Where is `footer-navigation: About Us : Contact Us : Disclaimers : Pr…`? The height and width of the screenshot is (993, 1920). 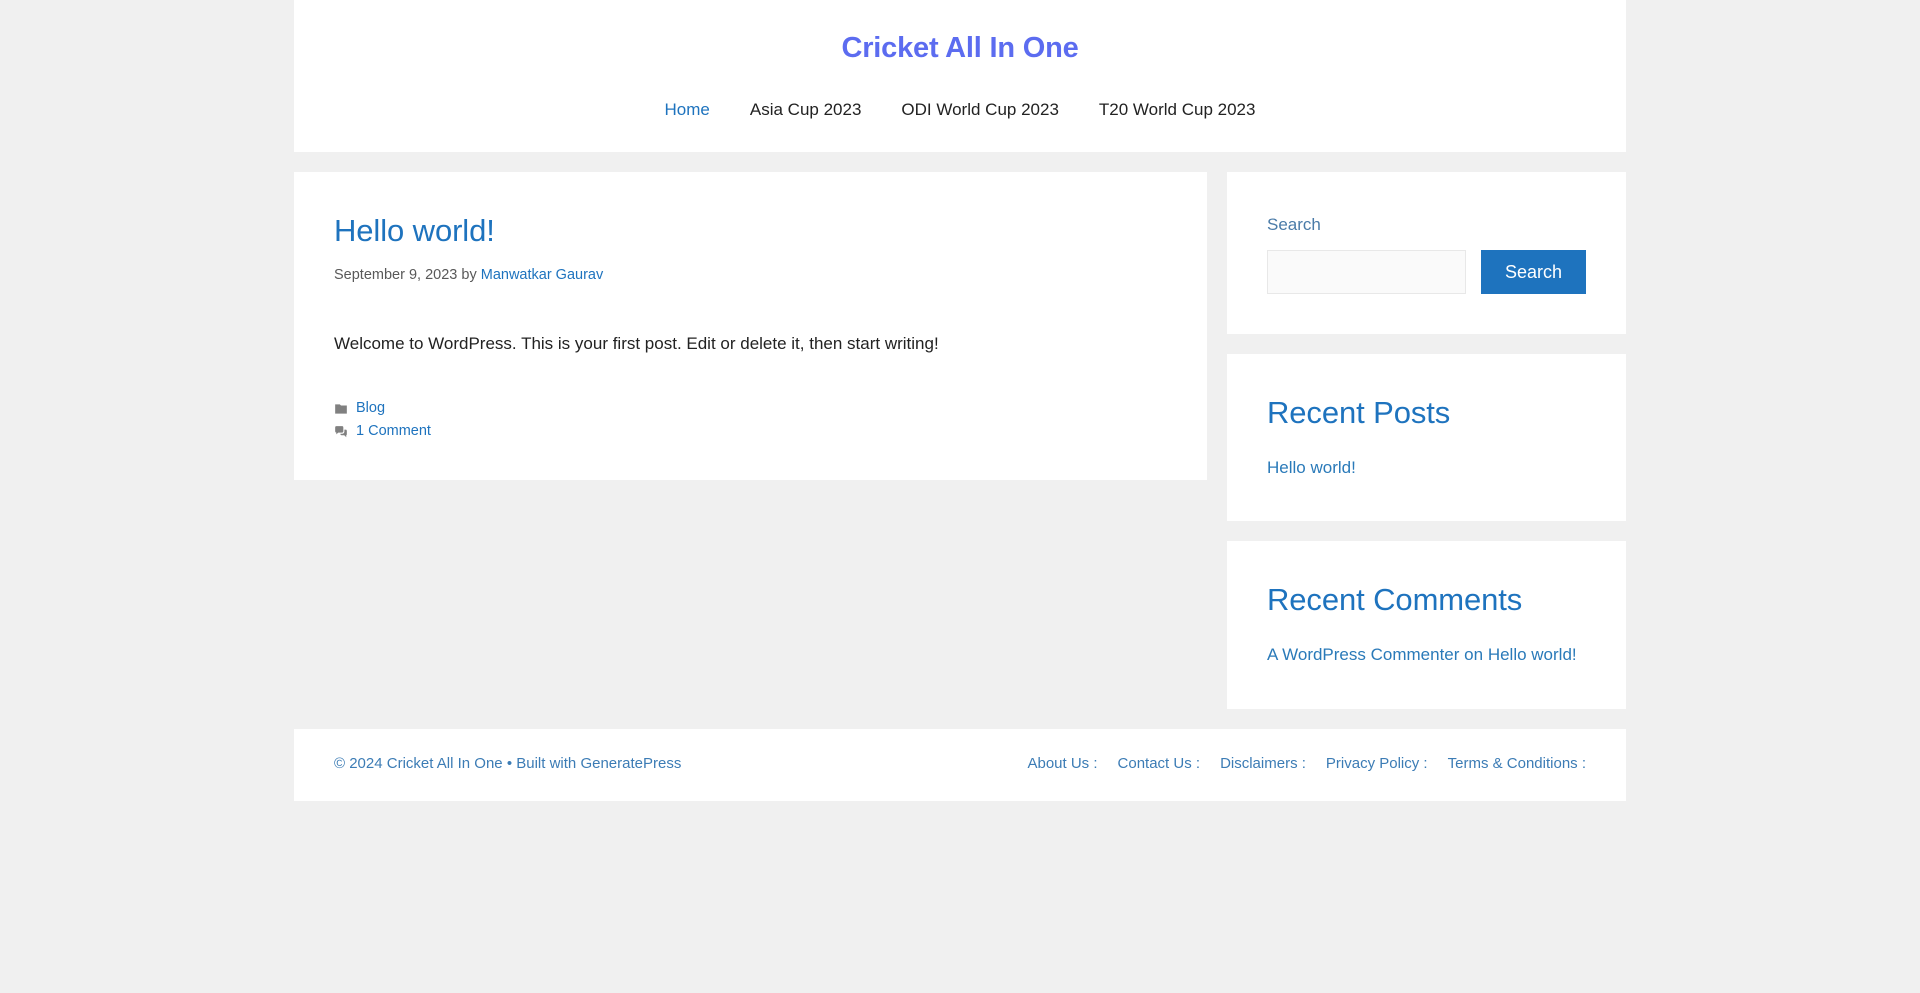
footer-navigation: About Us : Contact Us : Disclaimers : Pr… is located at coordinates (1301, 764).